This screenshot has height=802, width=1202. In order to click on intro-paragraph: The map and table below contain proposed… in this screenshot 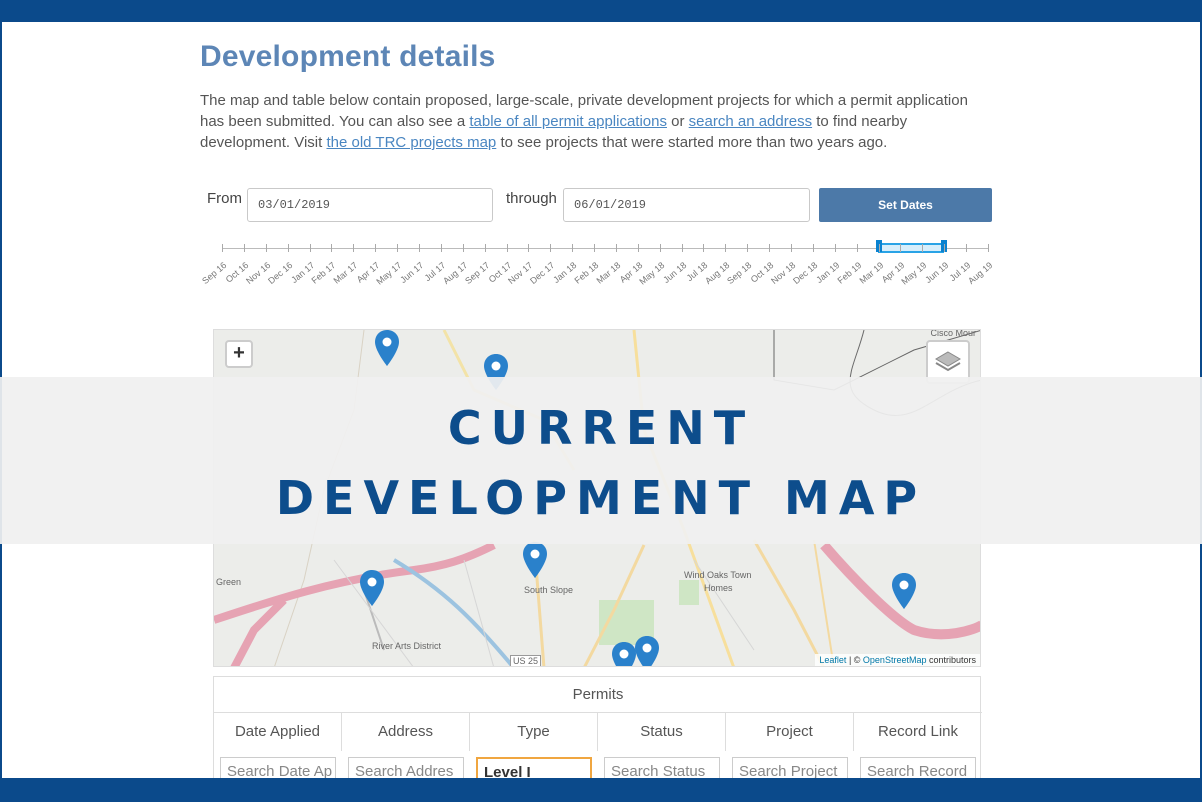, I will do `click(595, 121)`.